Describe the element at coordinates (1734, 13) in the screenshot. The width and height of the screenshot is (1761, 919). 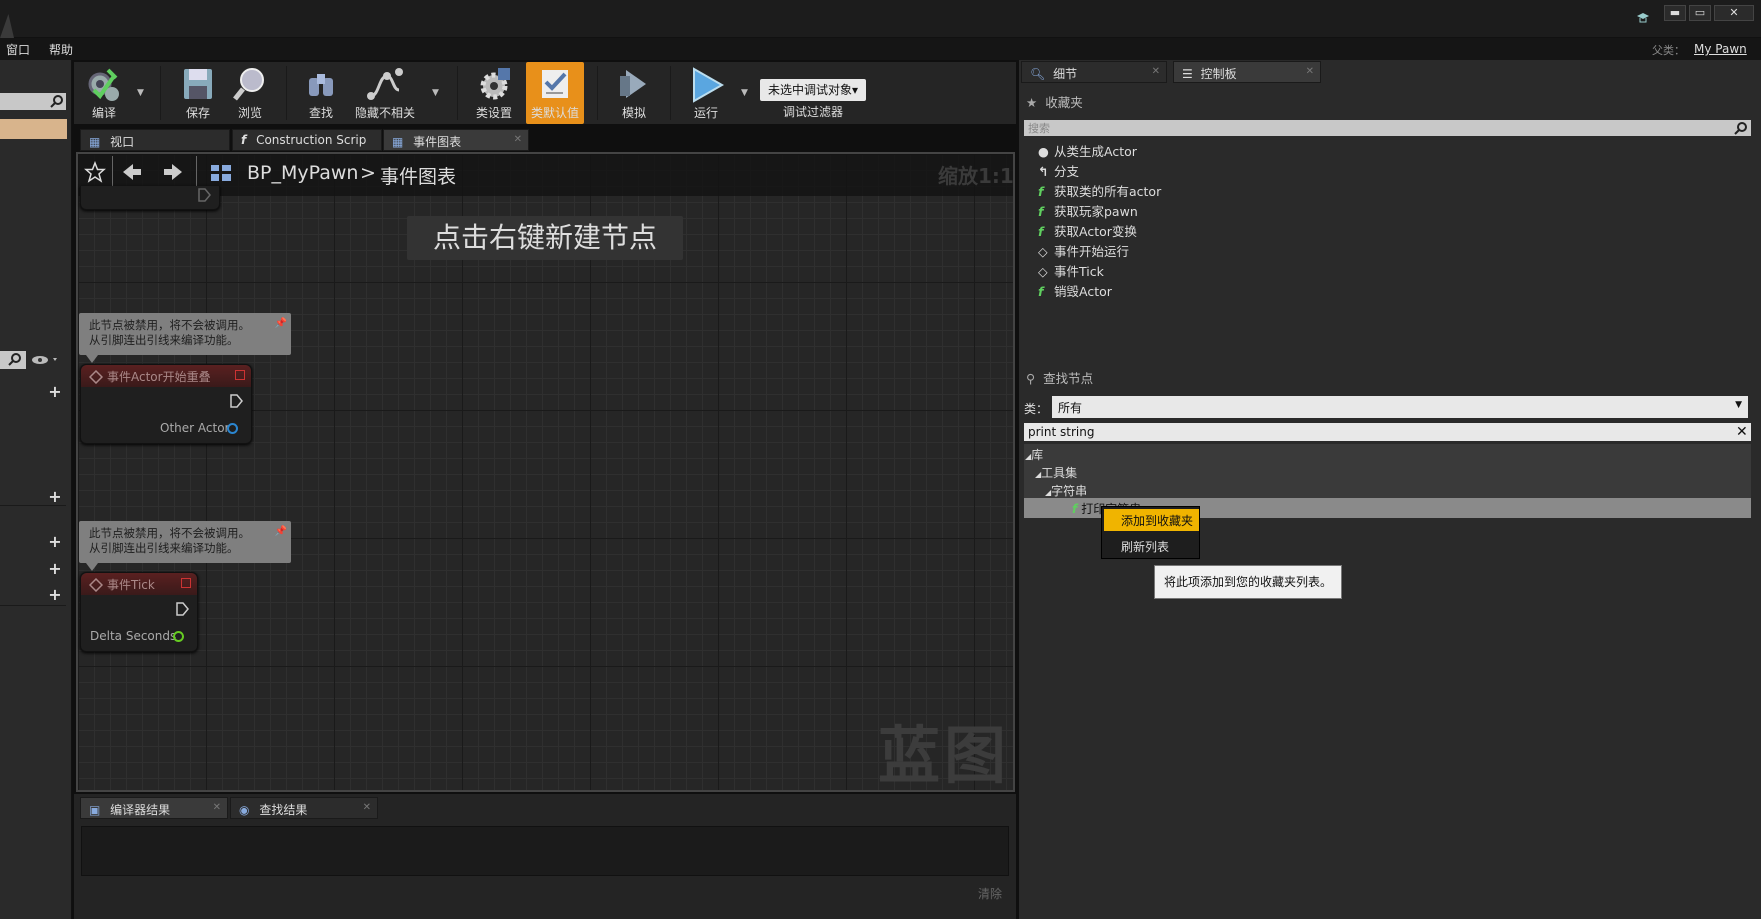
I see `close-button: ✕` at that location.